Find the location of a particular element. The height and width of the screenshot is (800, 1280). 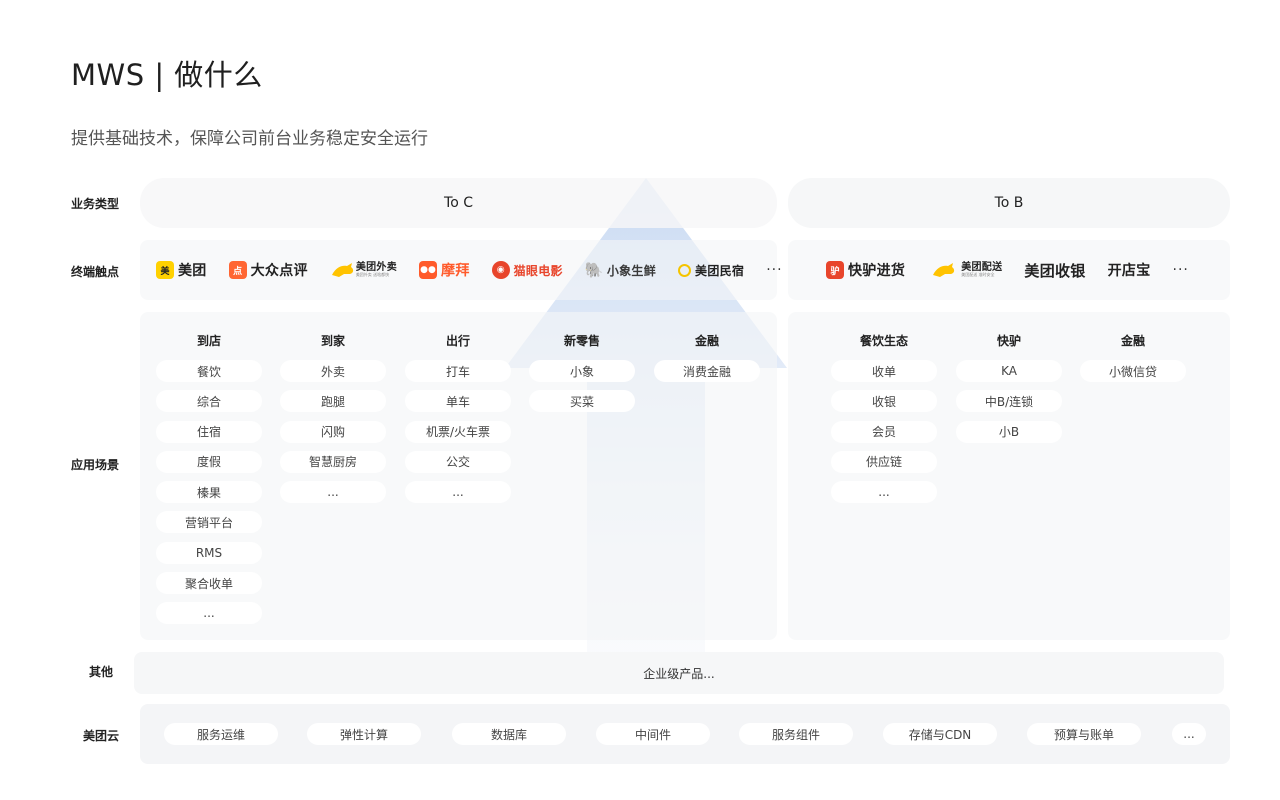

mobike-logo-icon: ●● is located at coordinates (428, 270).